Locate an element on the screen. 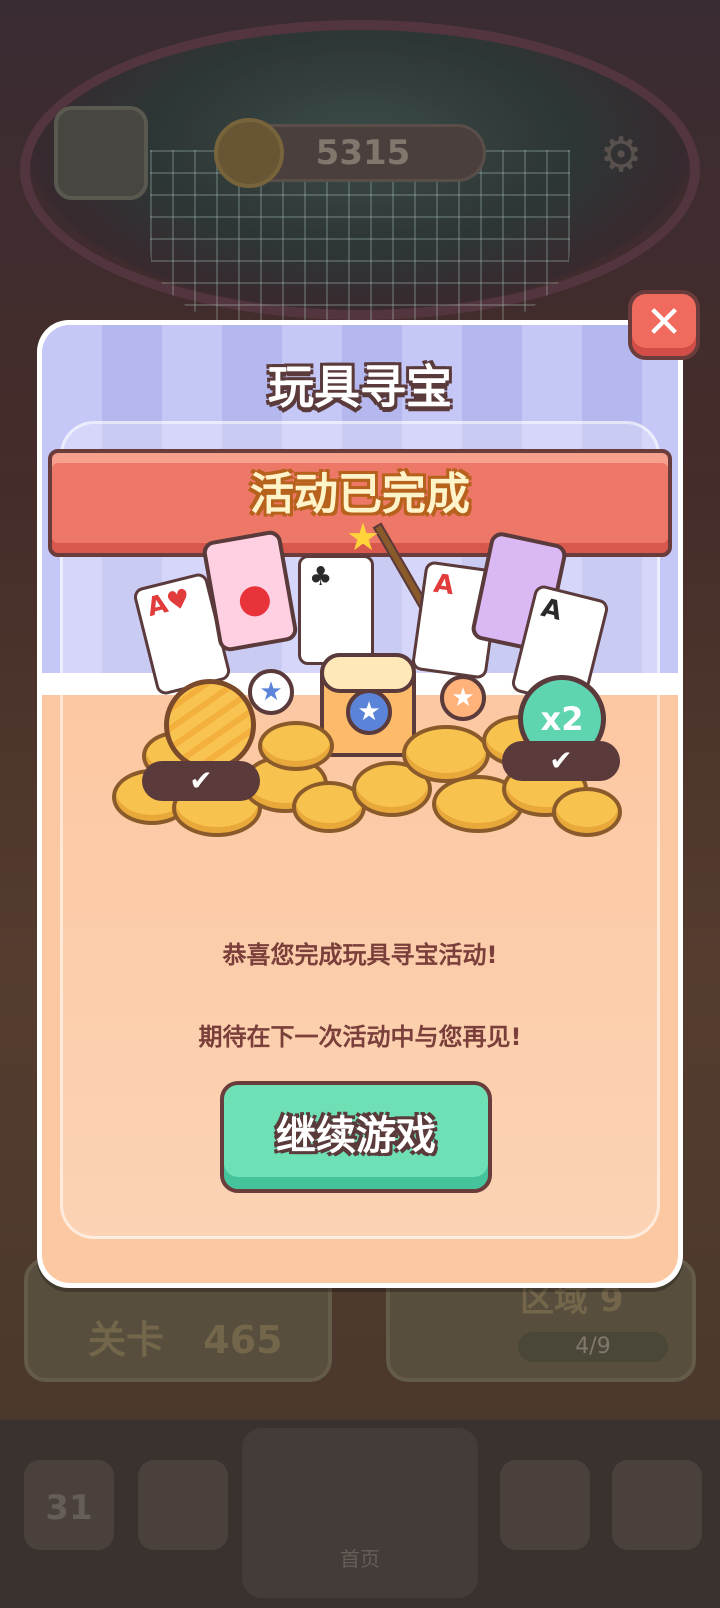 The height and width of the screenshot is (1608, 720). continue-game-button: 继续游戏 is located at coordinates (356, 1137).